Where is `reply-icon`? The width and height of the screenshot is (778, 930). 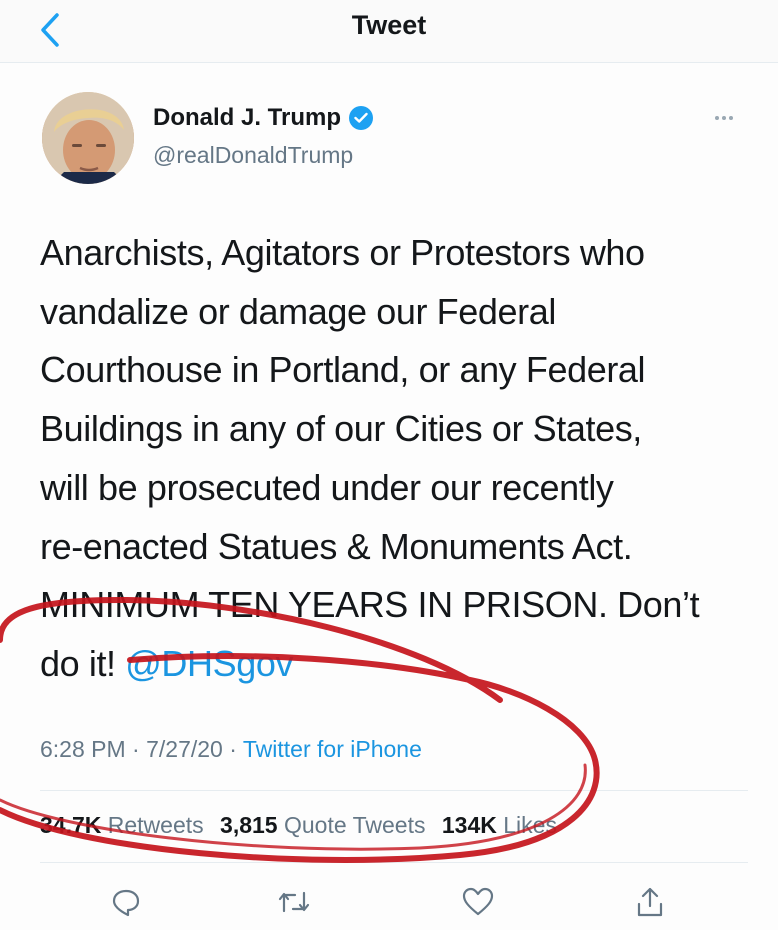 reply-icon is located at coordinates (126, 903).